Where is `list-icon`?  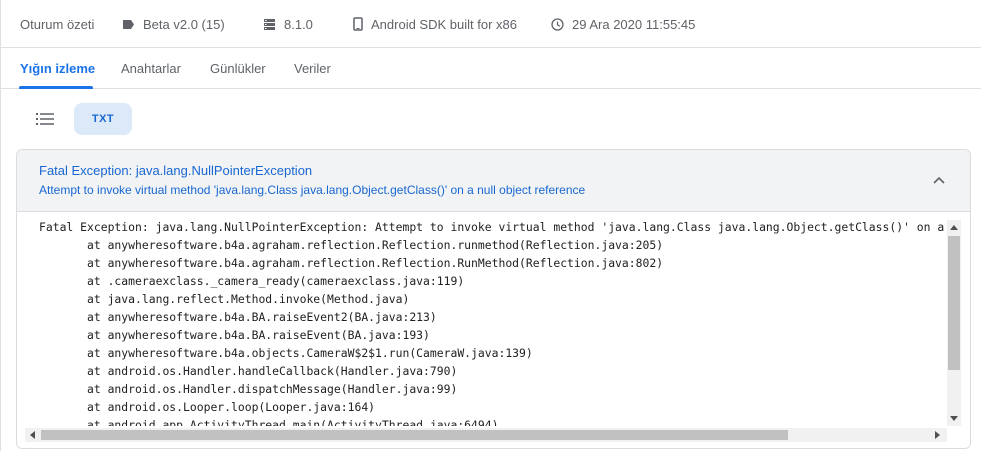 list-icon is located at coordinates (45, 119).